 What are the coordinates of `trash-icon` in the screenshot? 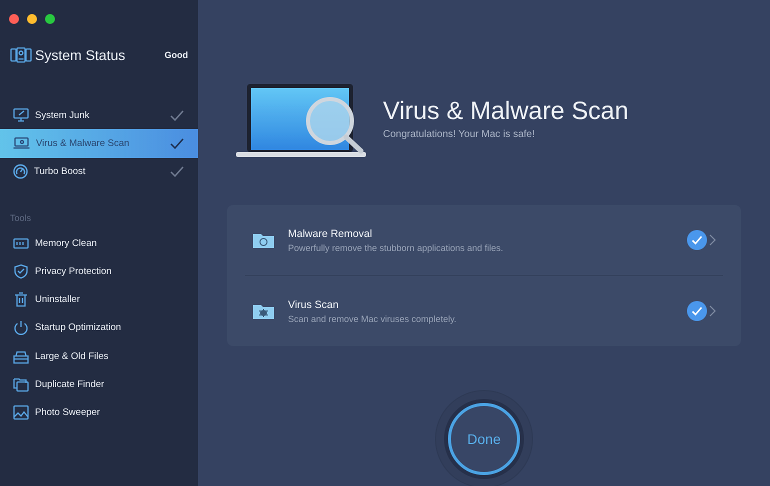 It's located at (21, 300).